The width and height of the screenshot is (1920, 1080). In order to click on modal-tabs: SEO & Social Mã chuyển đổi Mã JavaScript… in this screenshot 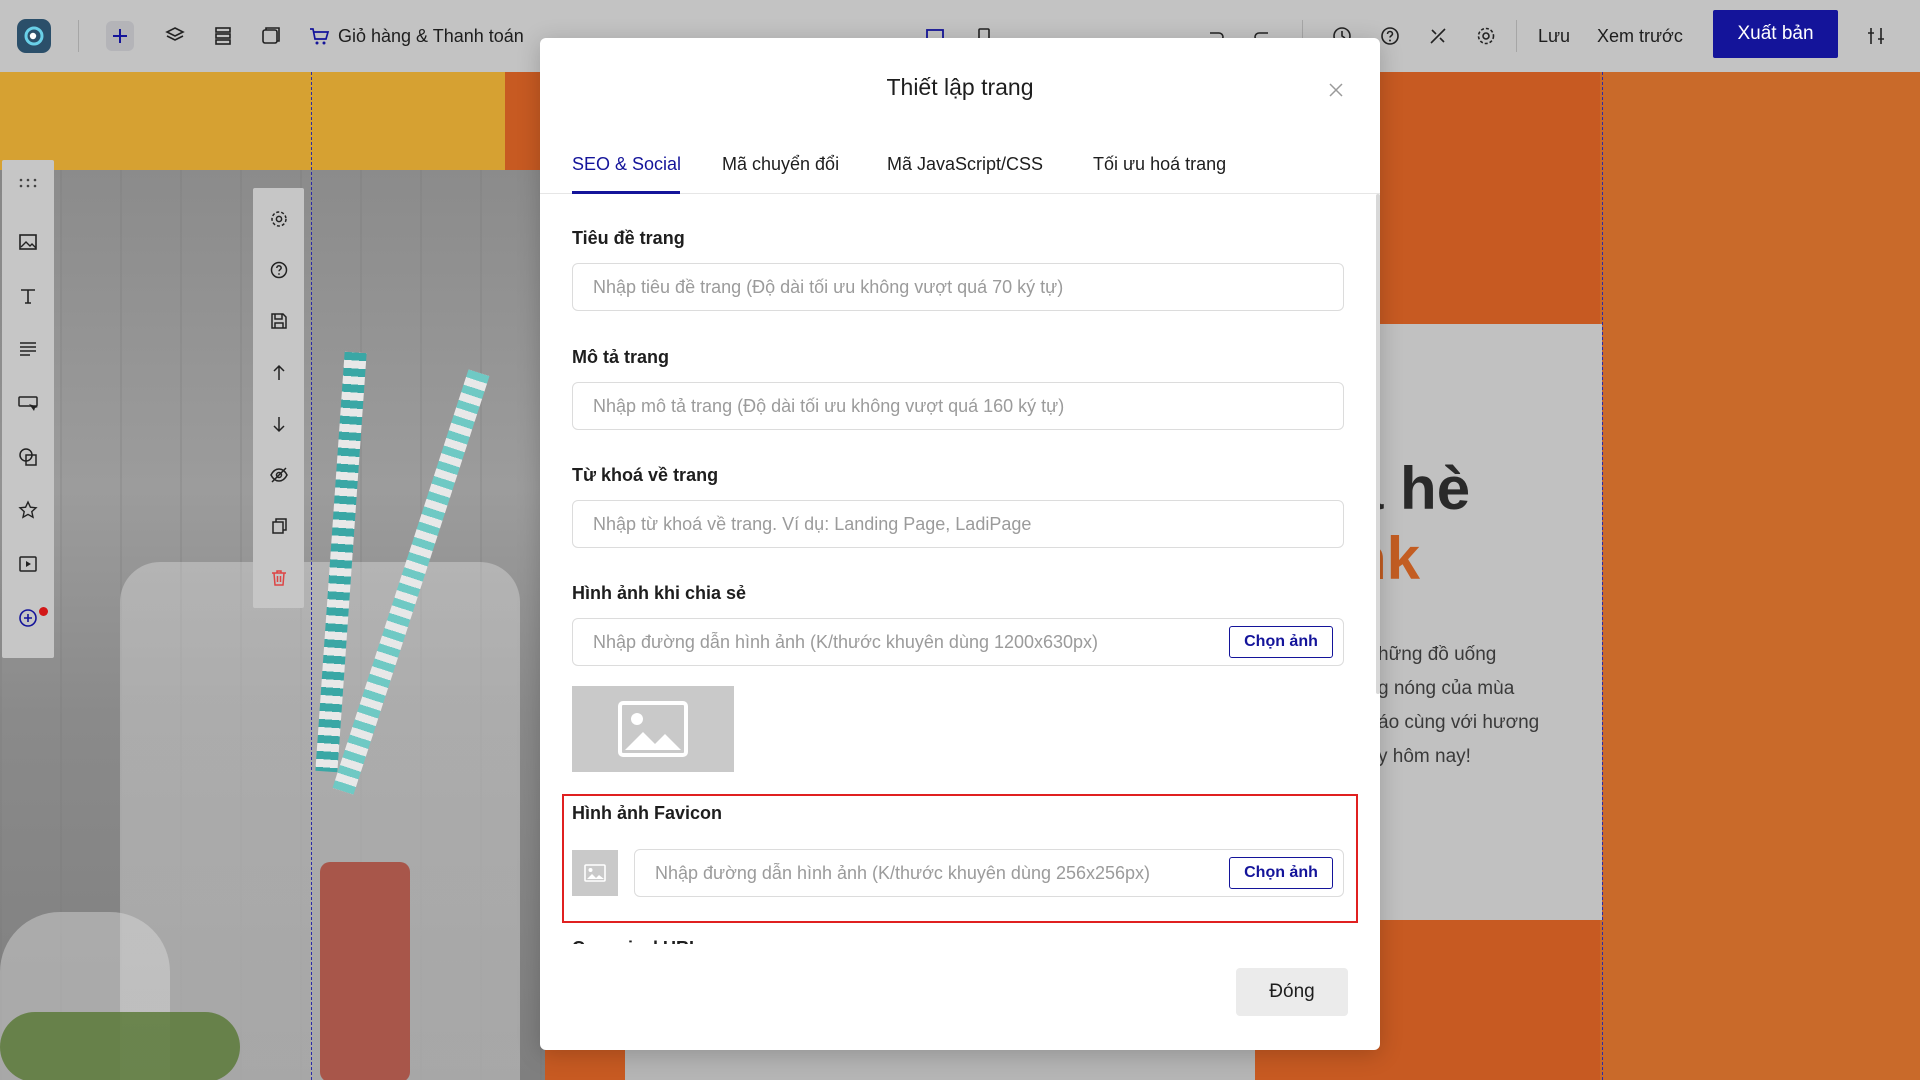, I will do `click(960, 168)`.